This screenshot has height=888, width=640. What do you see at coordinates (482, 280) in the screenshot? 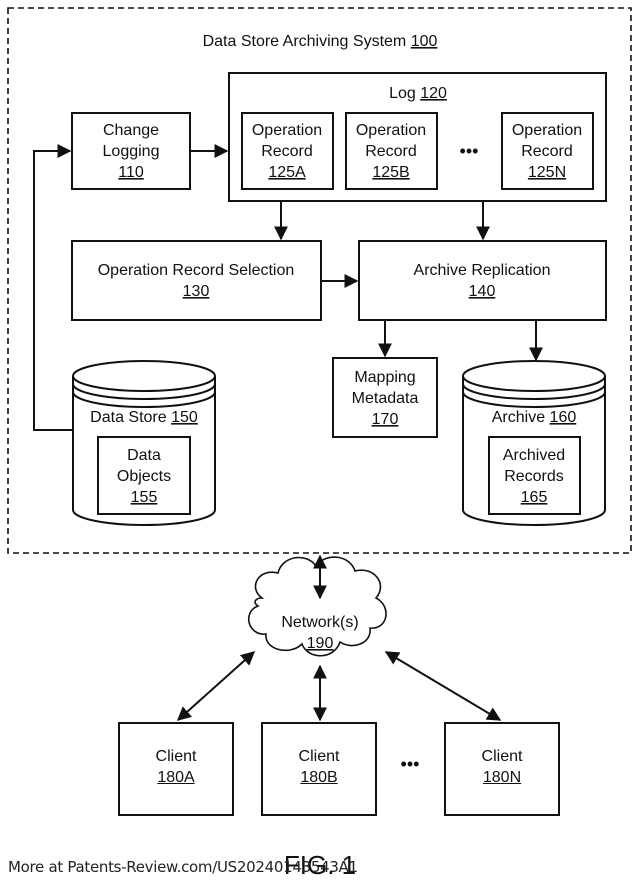
I see `archive-replication-box: Archive Replication 140` at bounding box center [482, 280].